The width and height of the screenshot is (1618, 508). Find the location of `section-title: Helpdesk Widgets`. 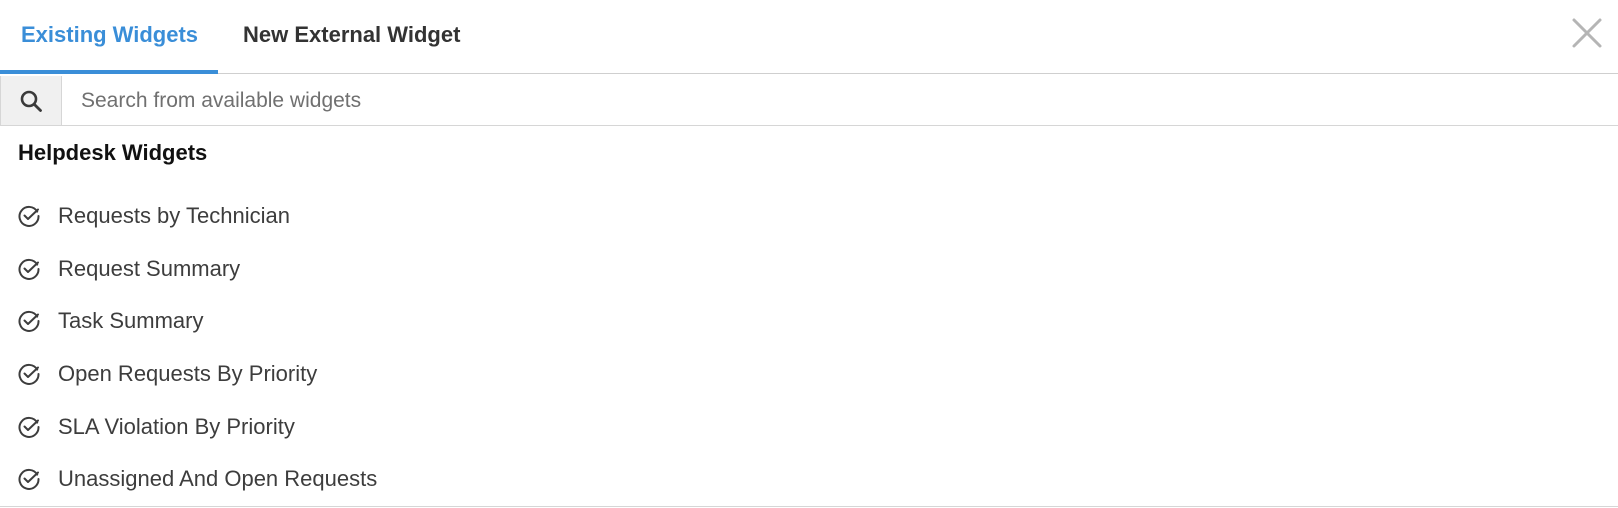

section-title: Helpdesk Widgets is located at coordinates (113, 152).